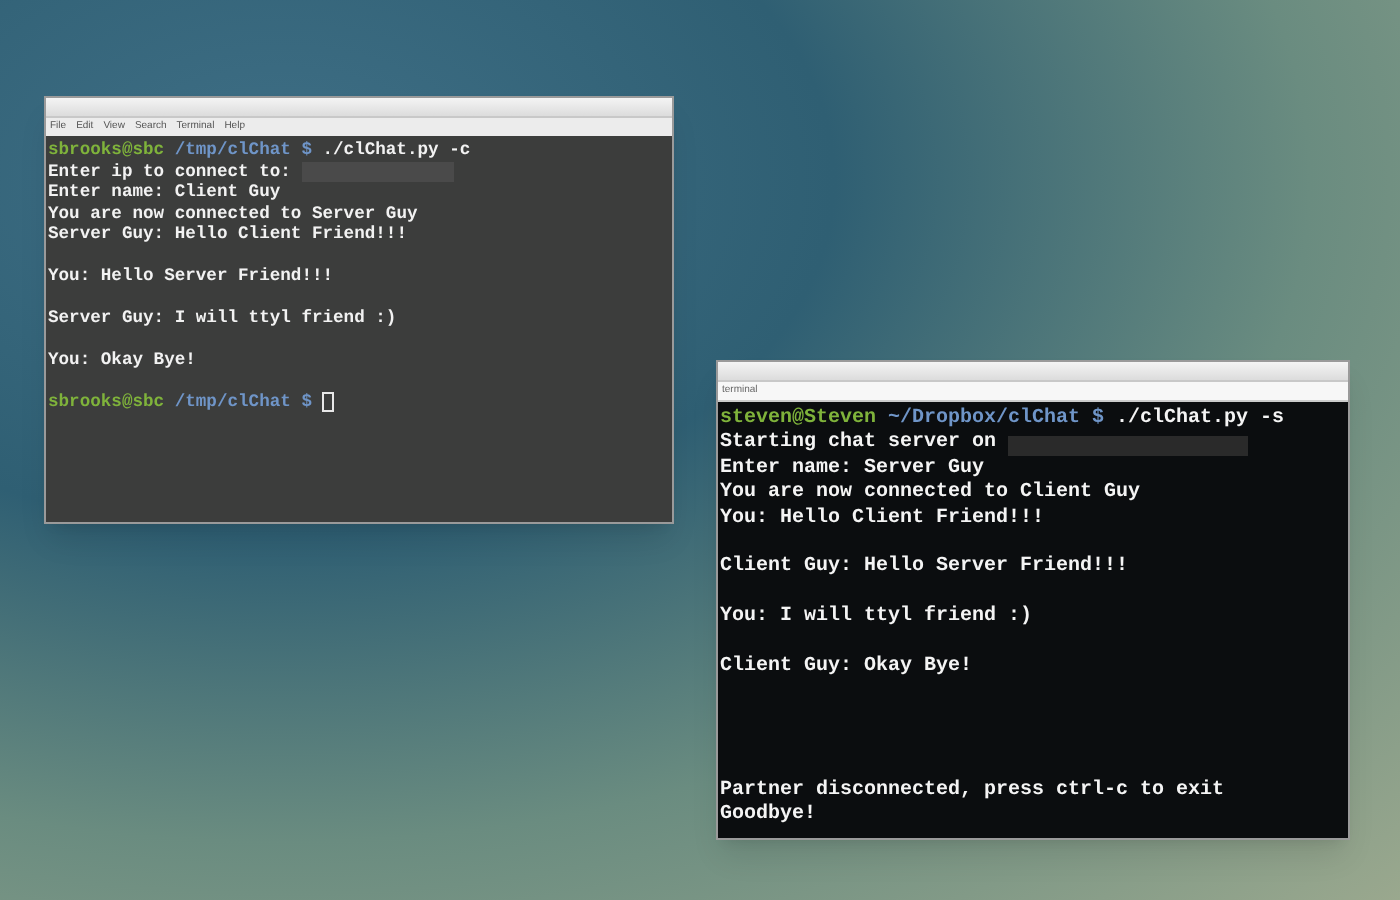 This screenshot has width=1400, height=900. Describe the element at coordinates (233, 213) in the screenshot. I see `output-line: You are now connected to Server Guy` at that location.